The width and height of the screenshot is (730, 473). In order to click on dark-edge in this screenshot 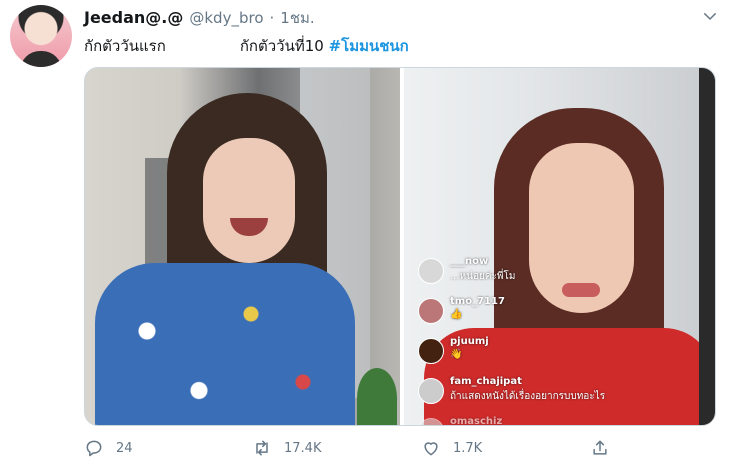, I will do `click(707, 246)`.